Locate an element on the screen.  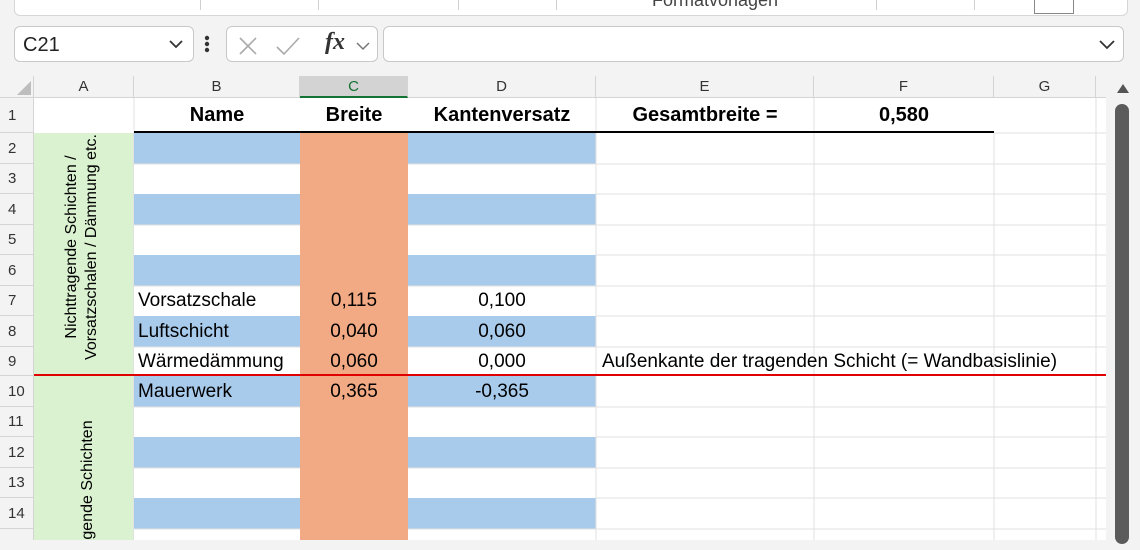
cell-breite: 0,040 is located at coordinates (354, 331).